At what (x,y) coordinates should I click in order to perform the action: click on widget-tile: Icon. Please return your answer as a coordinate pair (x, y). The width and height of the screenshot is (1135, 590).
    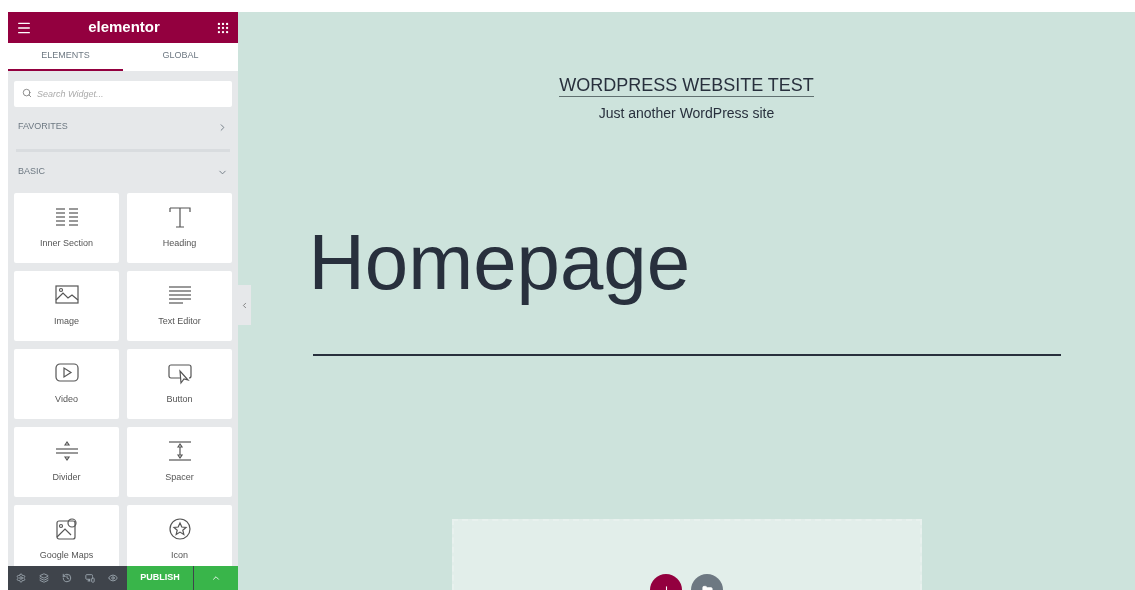
    Looking at the image, I should click on (179, 535).